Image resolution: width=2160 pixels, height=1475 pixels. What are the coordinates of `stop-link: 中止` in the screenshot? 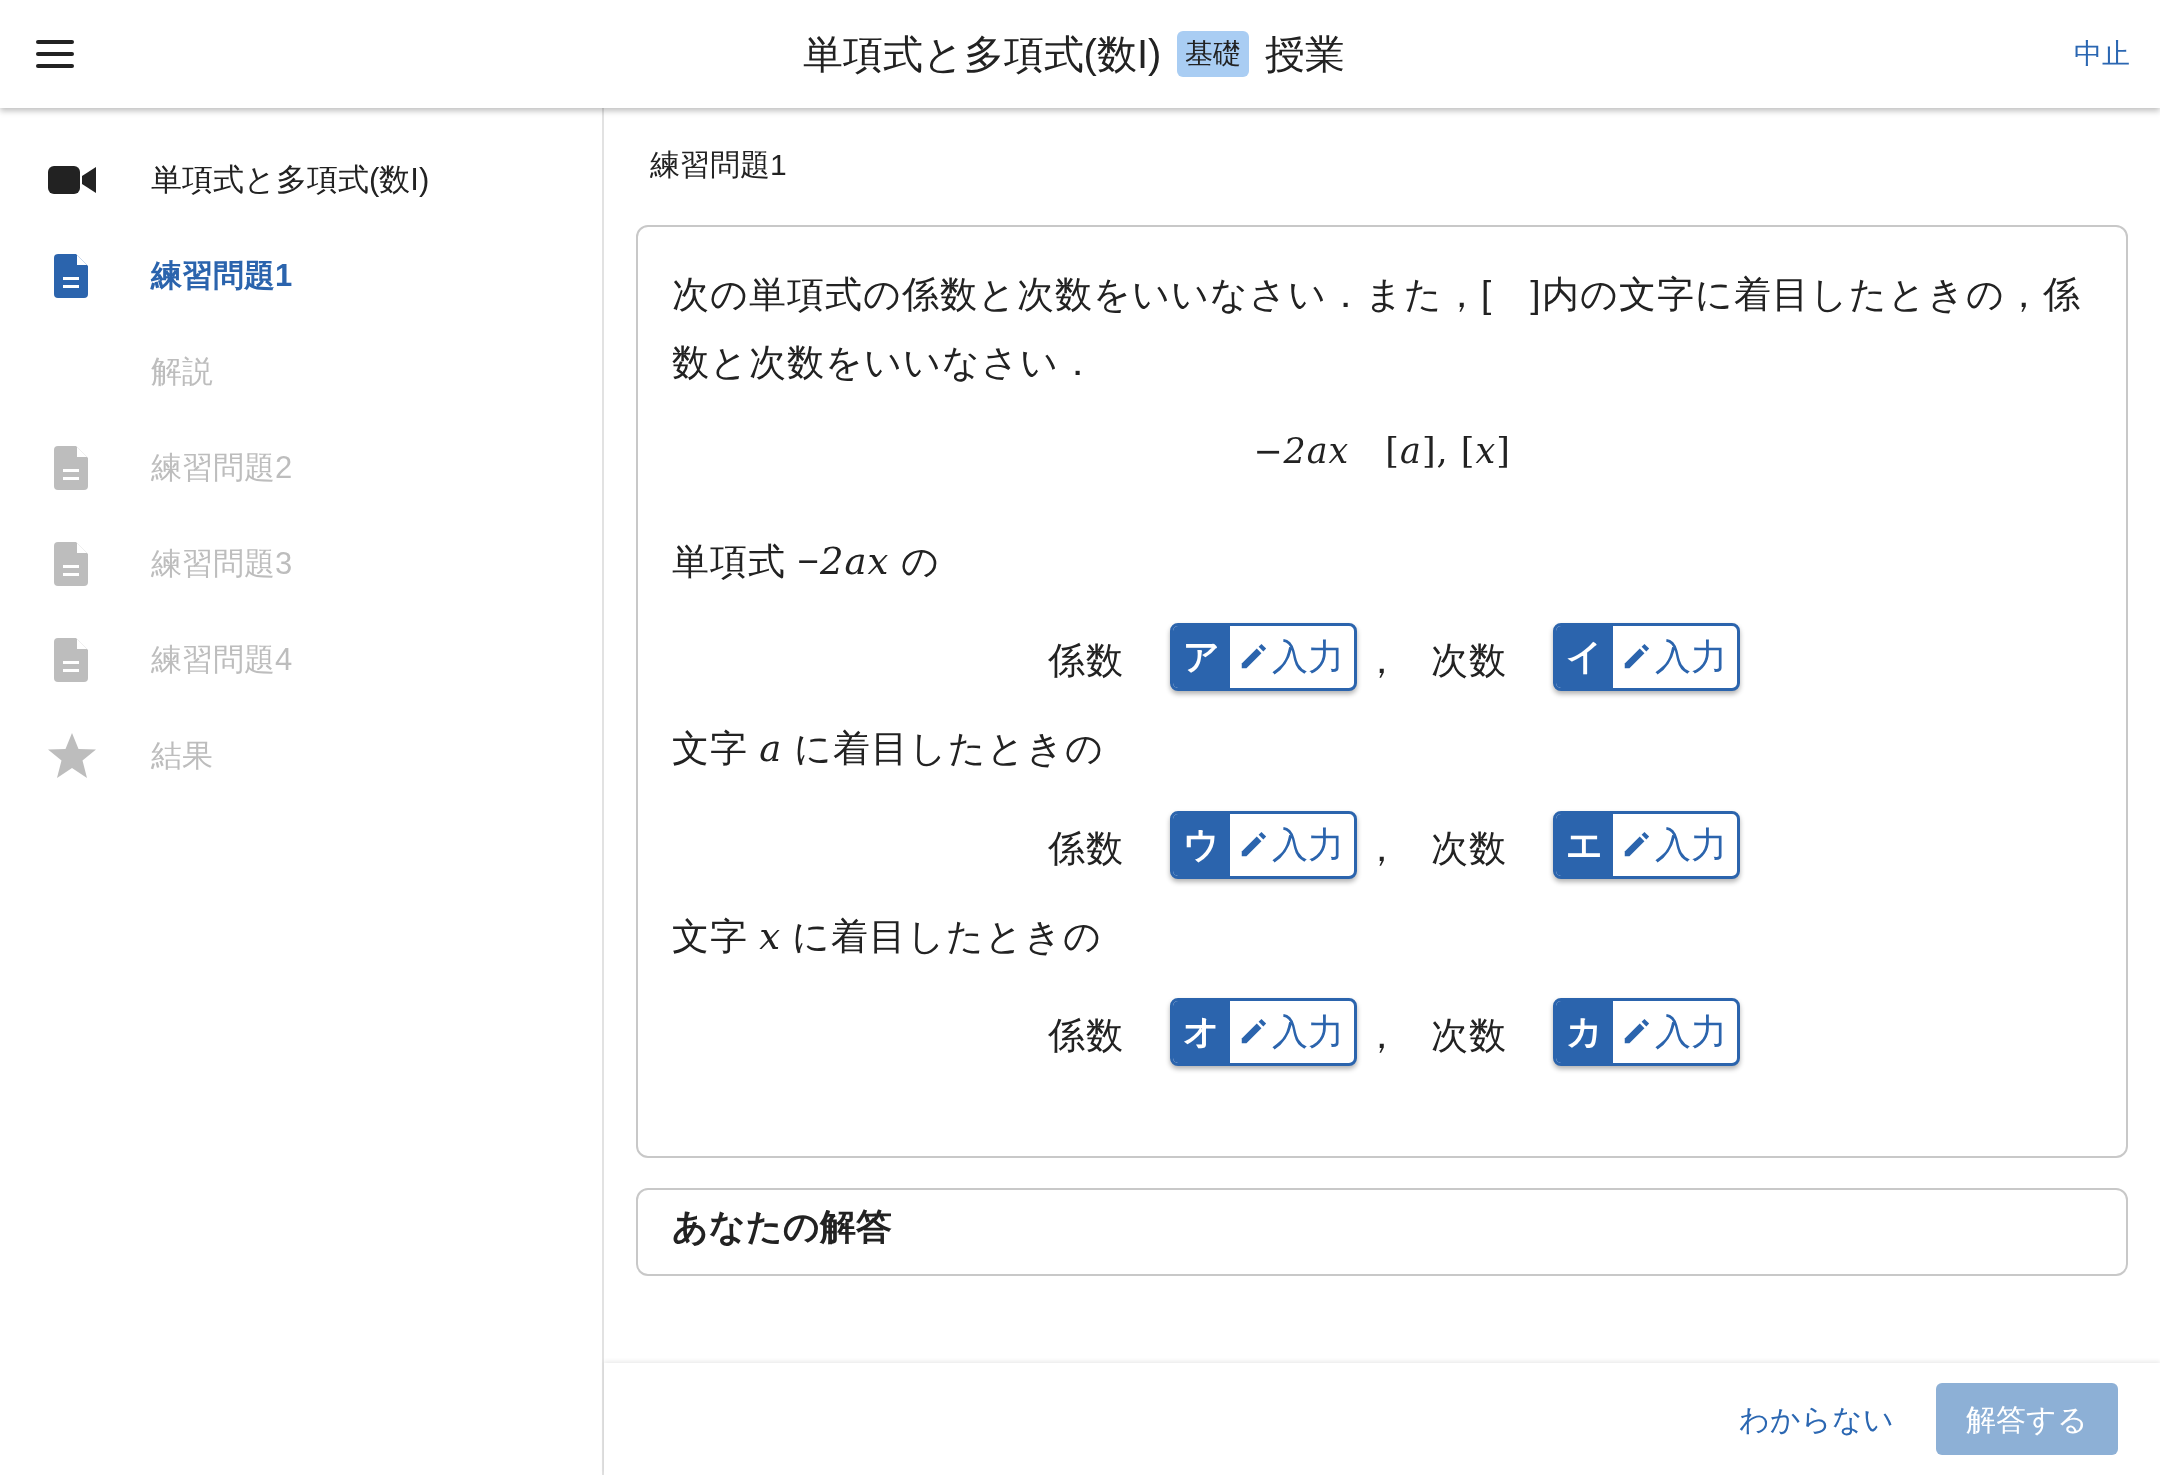 It's located at (2102, 54).